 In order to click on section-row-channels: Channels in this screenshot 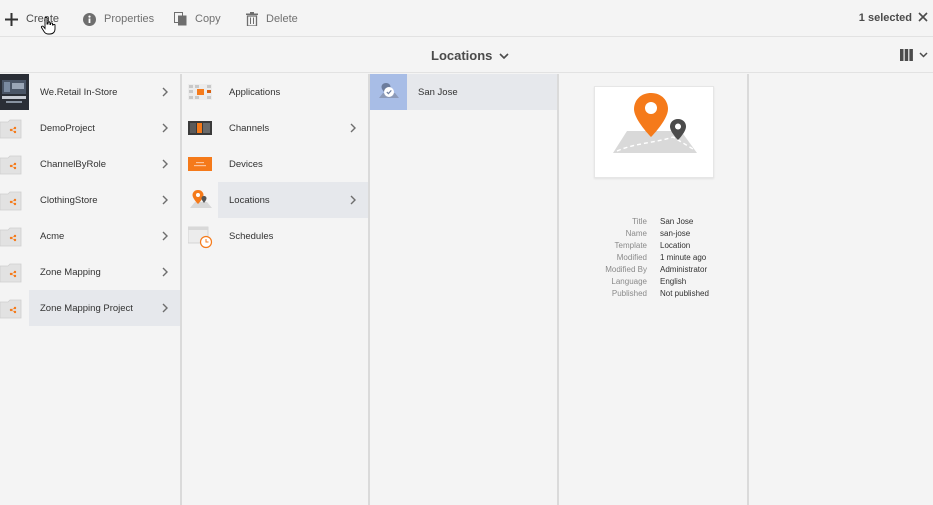, I will do `click(275, 128)`.